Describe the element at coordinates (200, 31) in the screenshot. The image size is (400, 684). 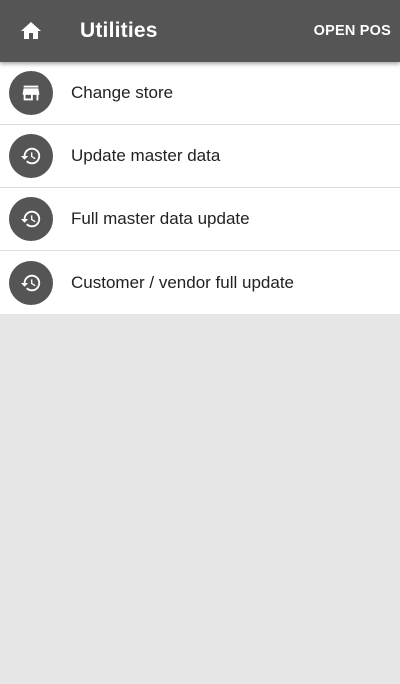
I see `app-bar: Utilities OPEN POS` at that location.